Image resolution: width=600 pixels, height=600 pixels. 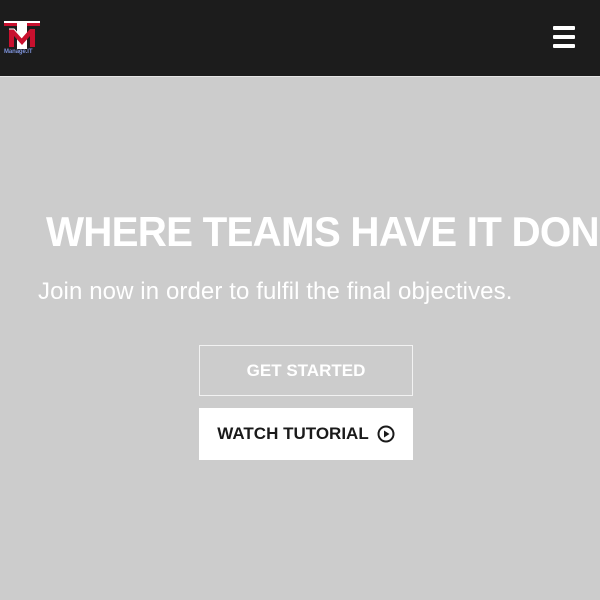 What do you see at coordinates (300, 38) in the screenshot?
I see `top-navbar: Manage.IT` at bounding box center [300, 38].